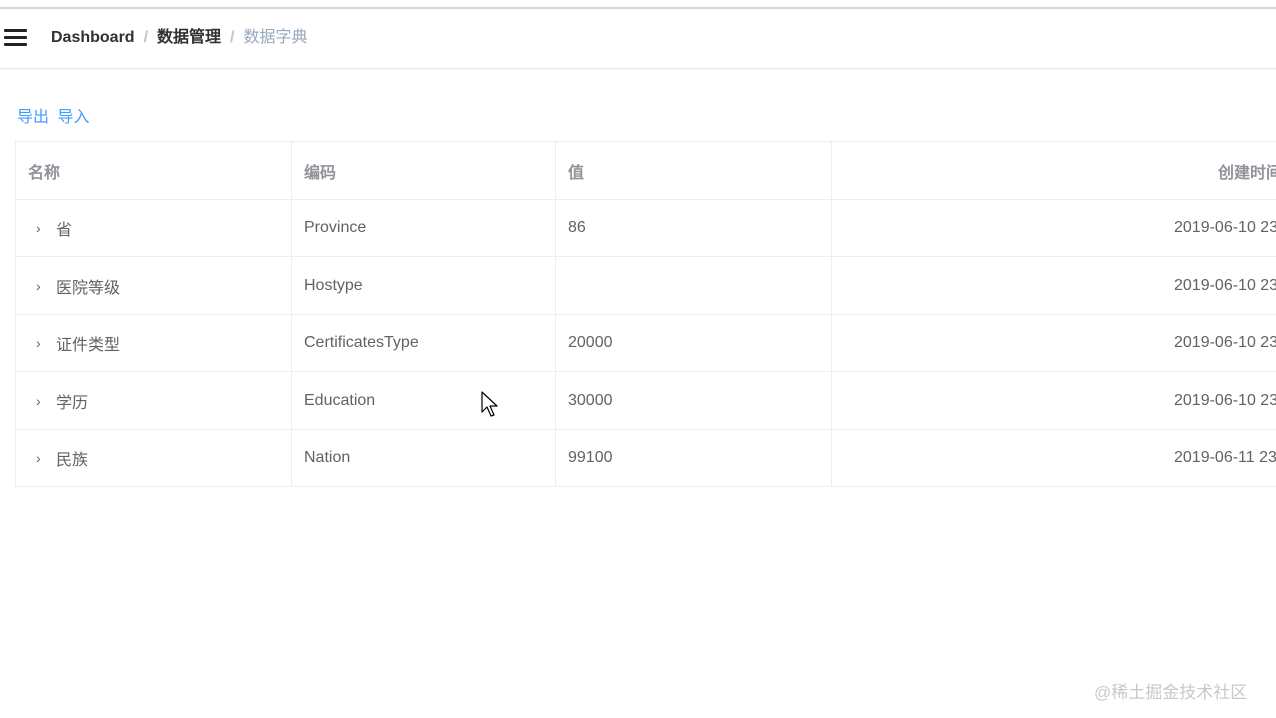 This screenshot has height=718, width=1276. I want to click on cell-name: › 医院等级, so click(154, 285).